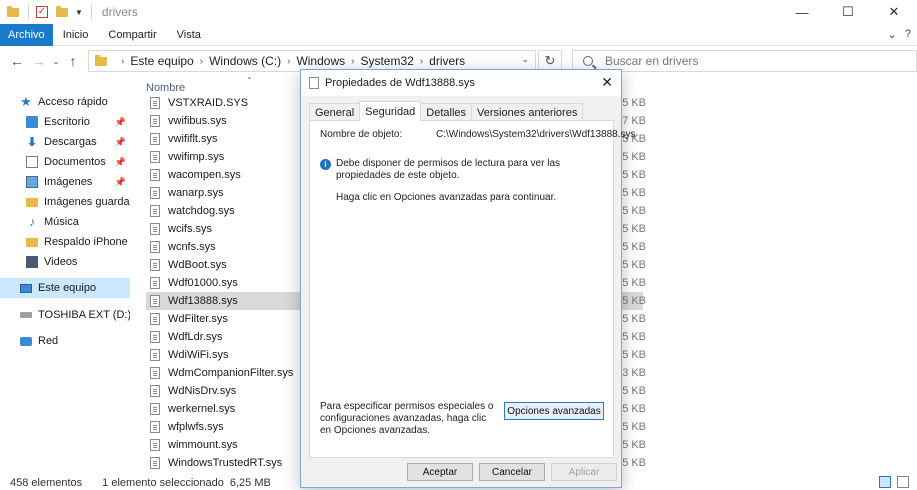  Describe the element at coordinates (65, 222) in the screenshot. I see `sidebar-item-musica: ♪ Música` at that location.